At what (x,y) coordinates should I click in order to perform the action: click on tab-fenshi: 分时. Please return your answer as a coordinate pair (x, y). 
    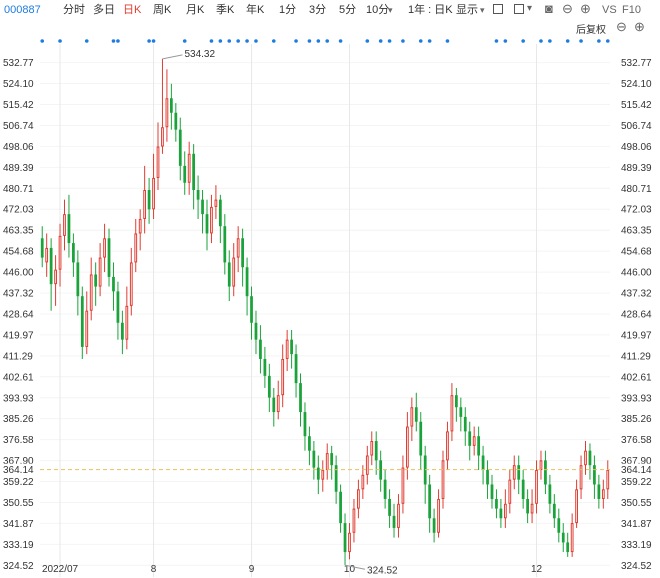
    Looking at the image, I should click on (74, 10).